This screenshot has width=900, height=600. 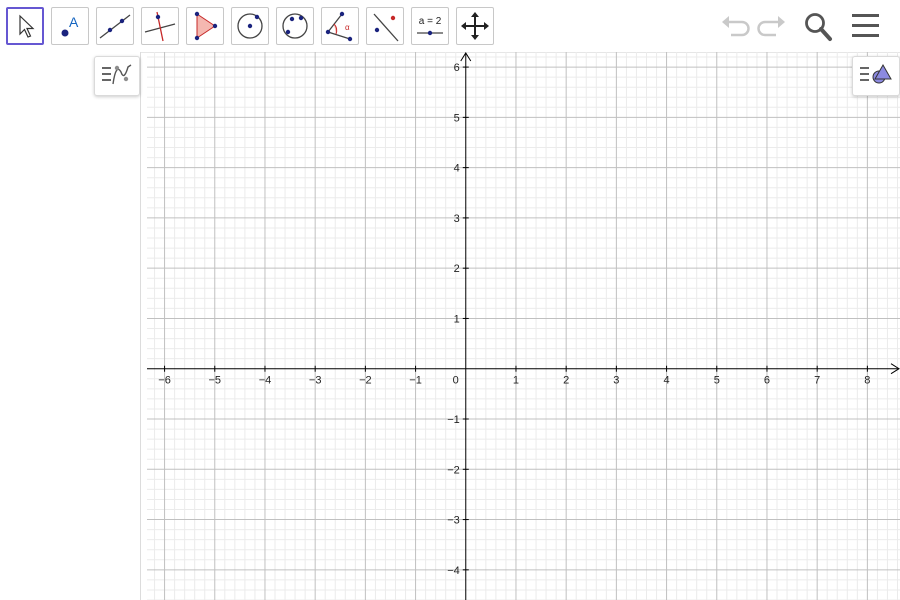 I want to click on move-tool-button, so click(x=25, y=26).